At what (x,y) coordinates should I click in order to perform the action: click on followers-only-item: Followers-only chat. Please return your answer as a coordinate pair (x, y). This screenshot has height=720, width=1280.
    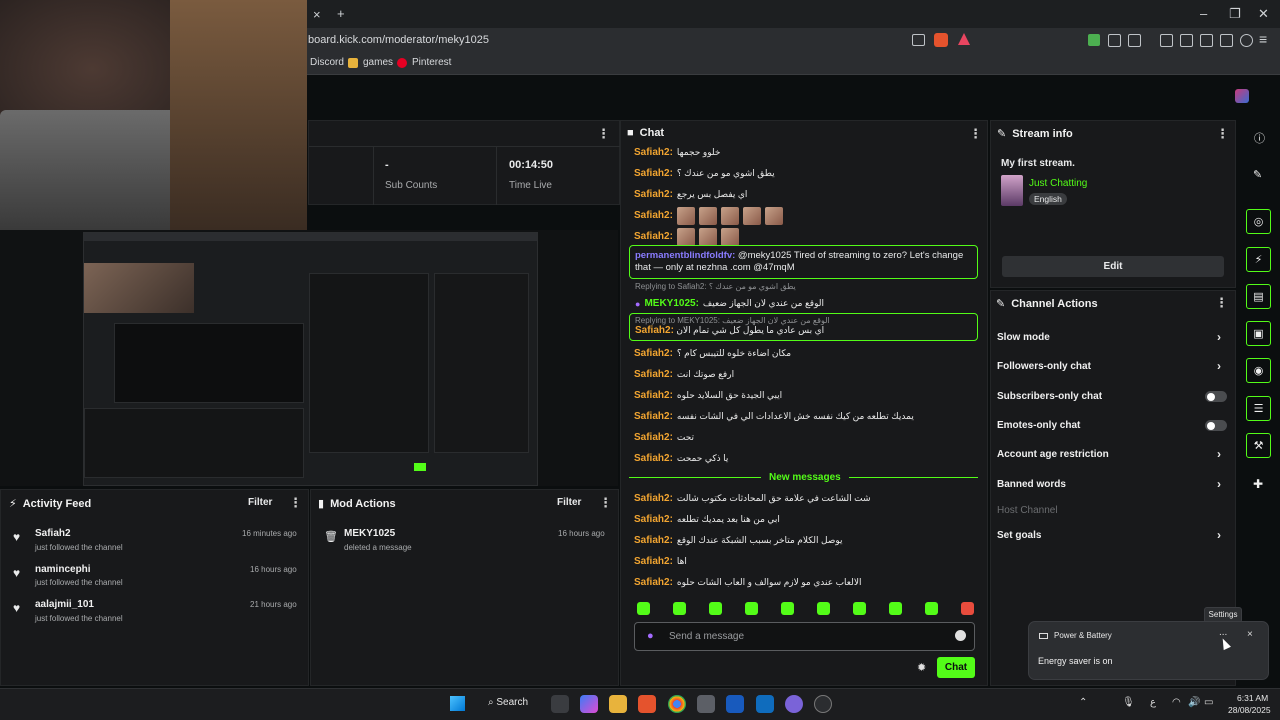
    Looking at the image, I should click on (1044, 366).